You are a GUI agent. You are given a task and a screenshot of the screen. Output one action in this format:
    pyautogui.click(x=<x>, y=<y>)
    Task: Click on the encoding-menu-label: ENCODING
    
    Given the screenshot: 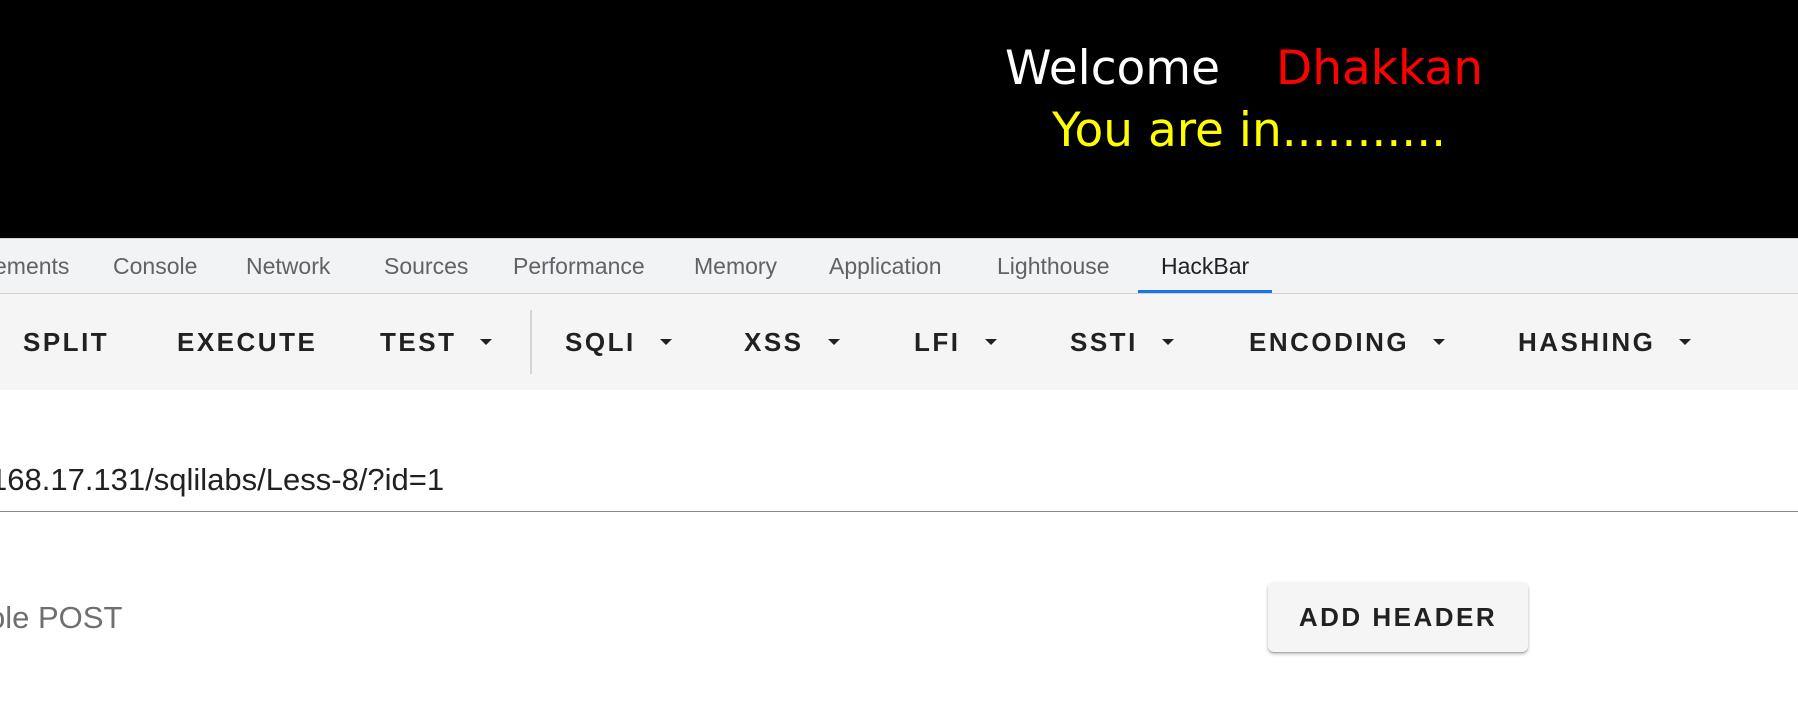 What is the action you would take?
    pyautogui.click(x=1329, y=342)
    